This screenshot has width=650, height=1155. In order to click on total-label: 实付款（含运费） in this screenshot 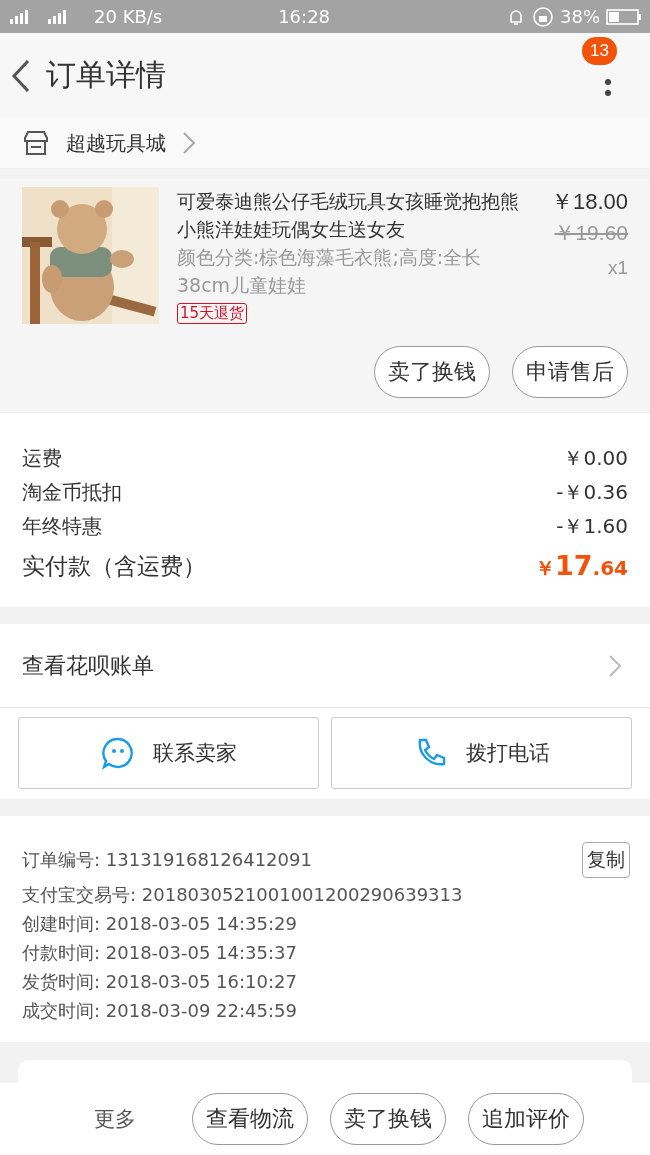, I will do `click(114, 566)`.